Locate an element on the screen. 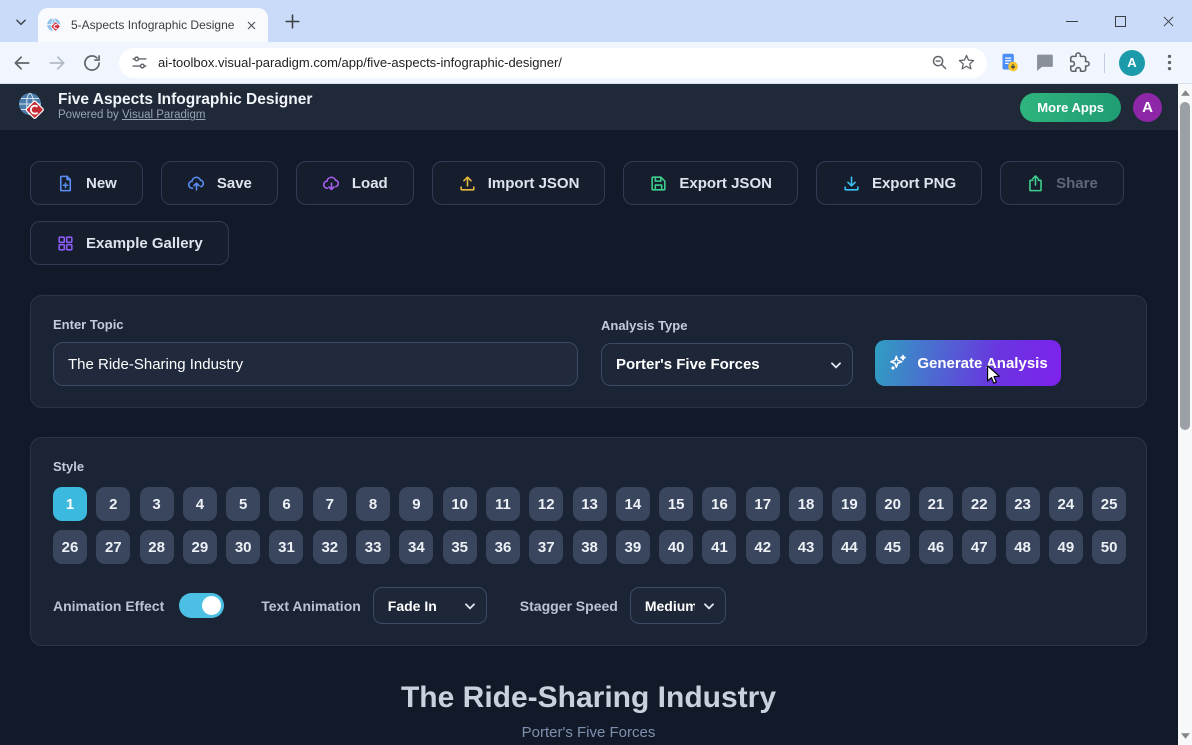  stagger-speed-label: Stagger Speed is located at coordinates (568, 605).